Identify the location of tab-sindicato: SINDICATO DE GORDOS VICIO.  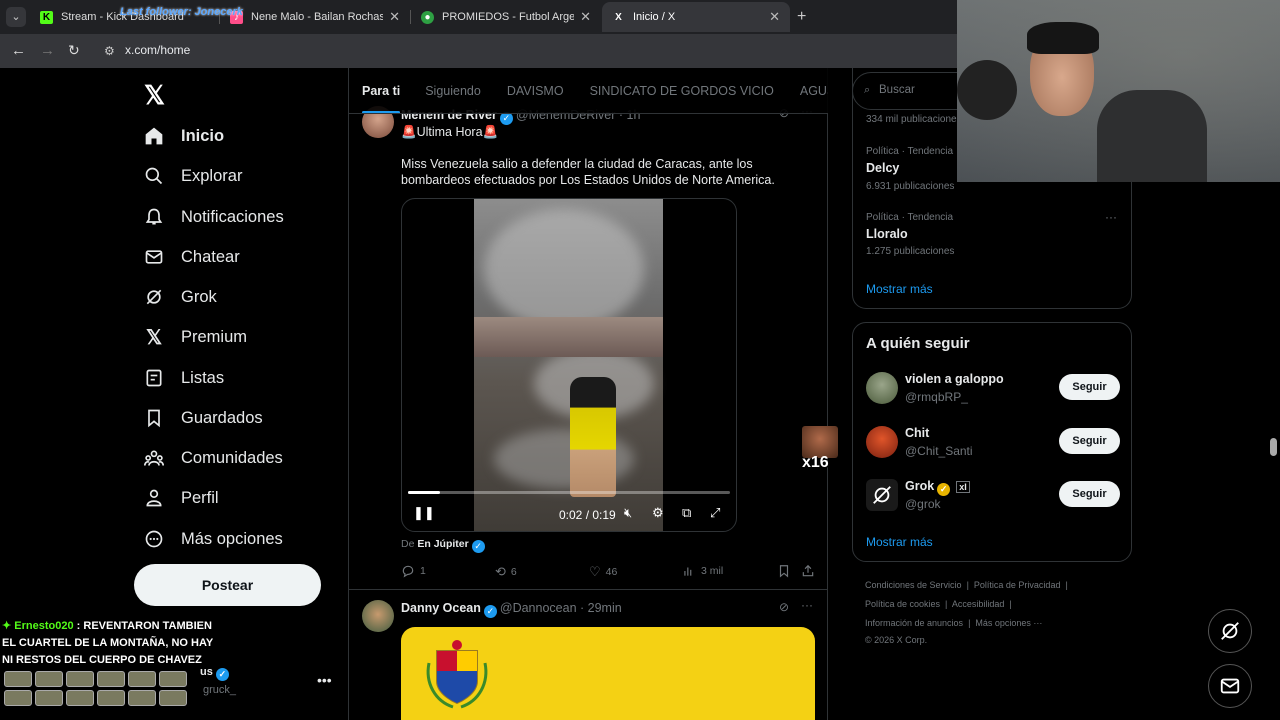
(682, 90).